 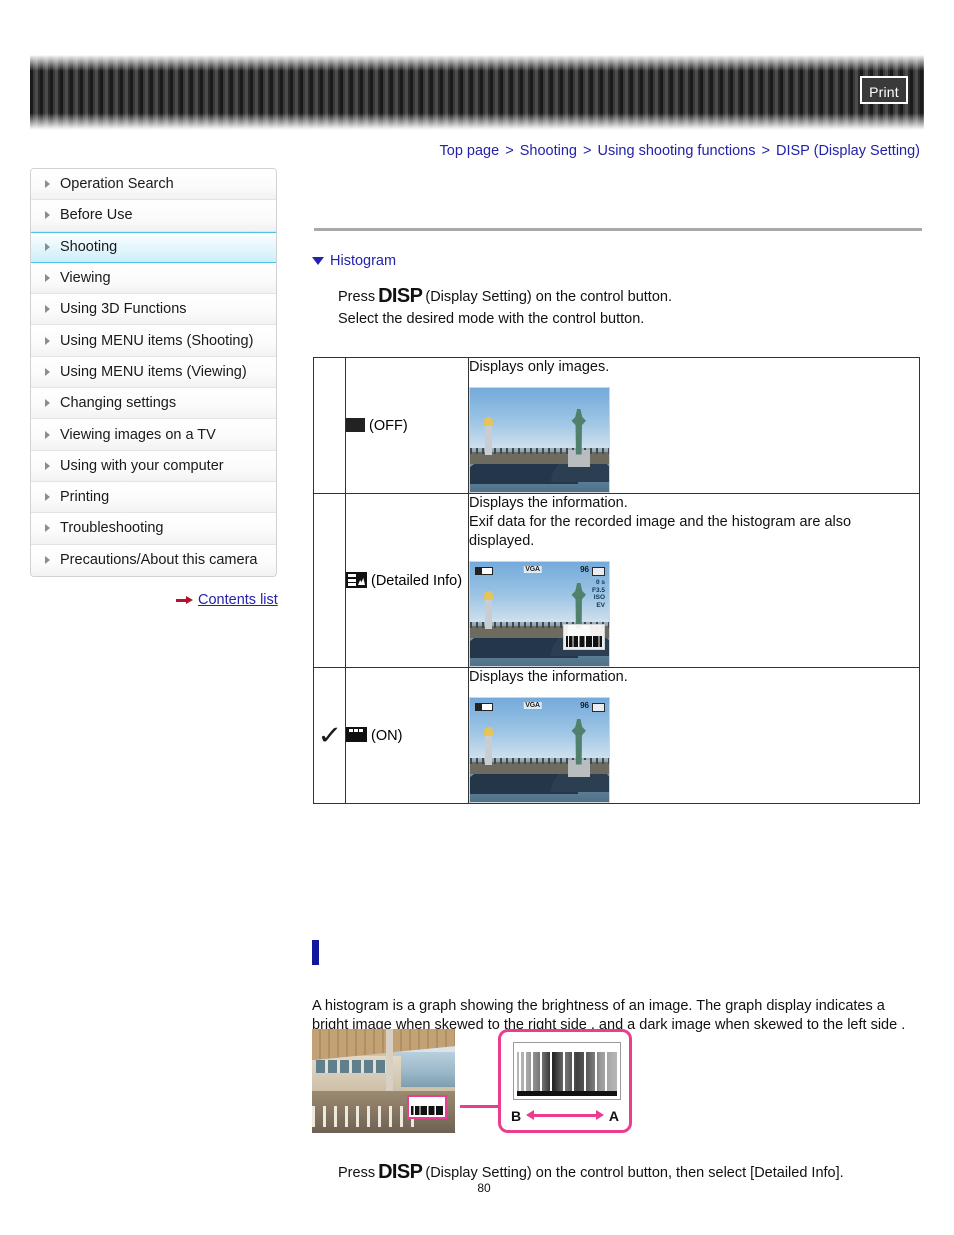 What do you see at coordinates (383, 1081) in the screenshot?
I see `sample-photo` at bounding box center [383, 1081].